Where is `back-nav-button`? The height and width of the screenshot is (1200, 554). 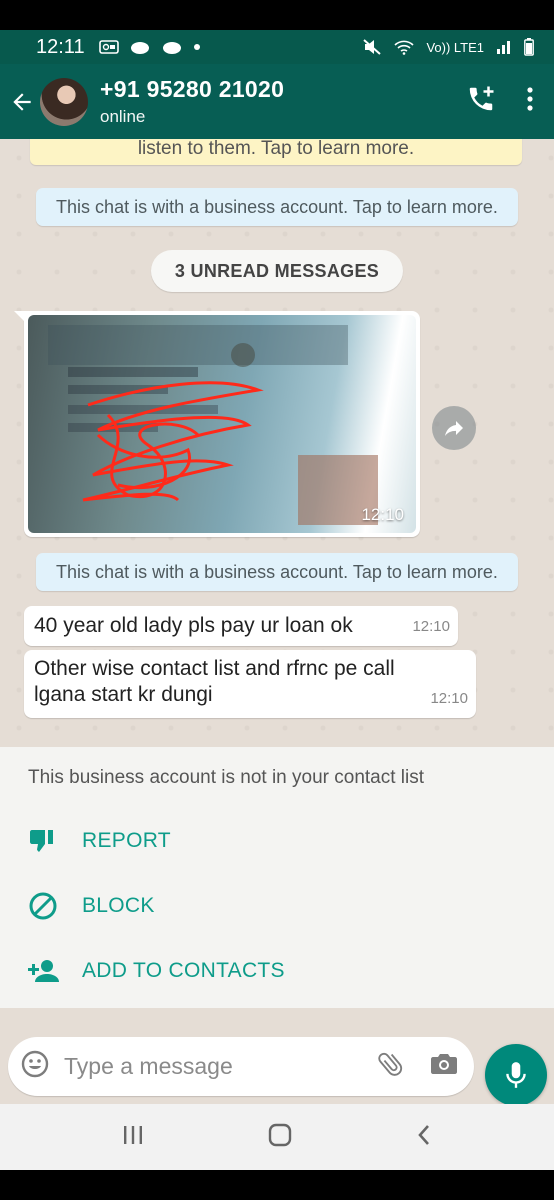
back-nav-button is located at coordinates (424, 1137).